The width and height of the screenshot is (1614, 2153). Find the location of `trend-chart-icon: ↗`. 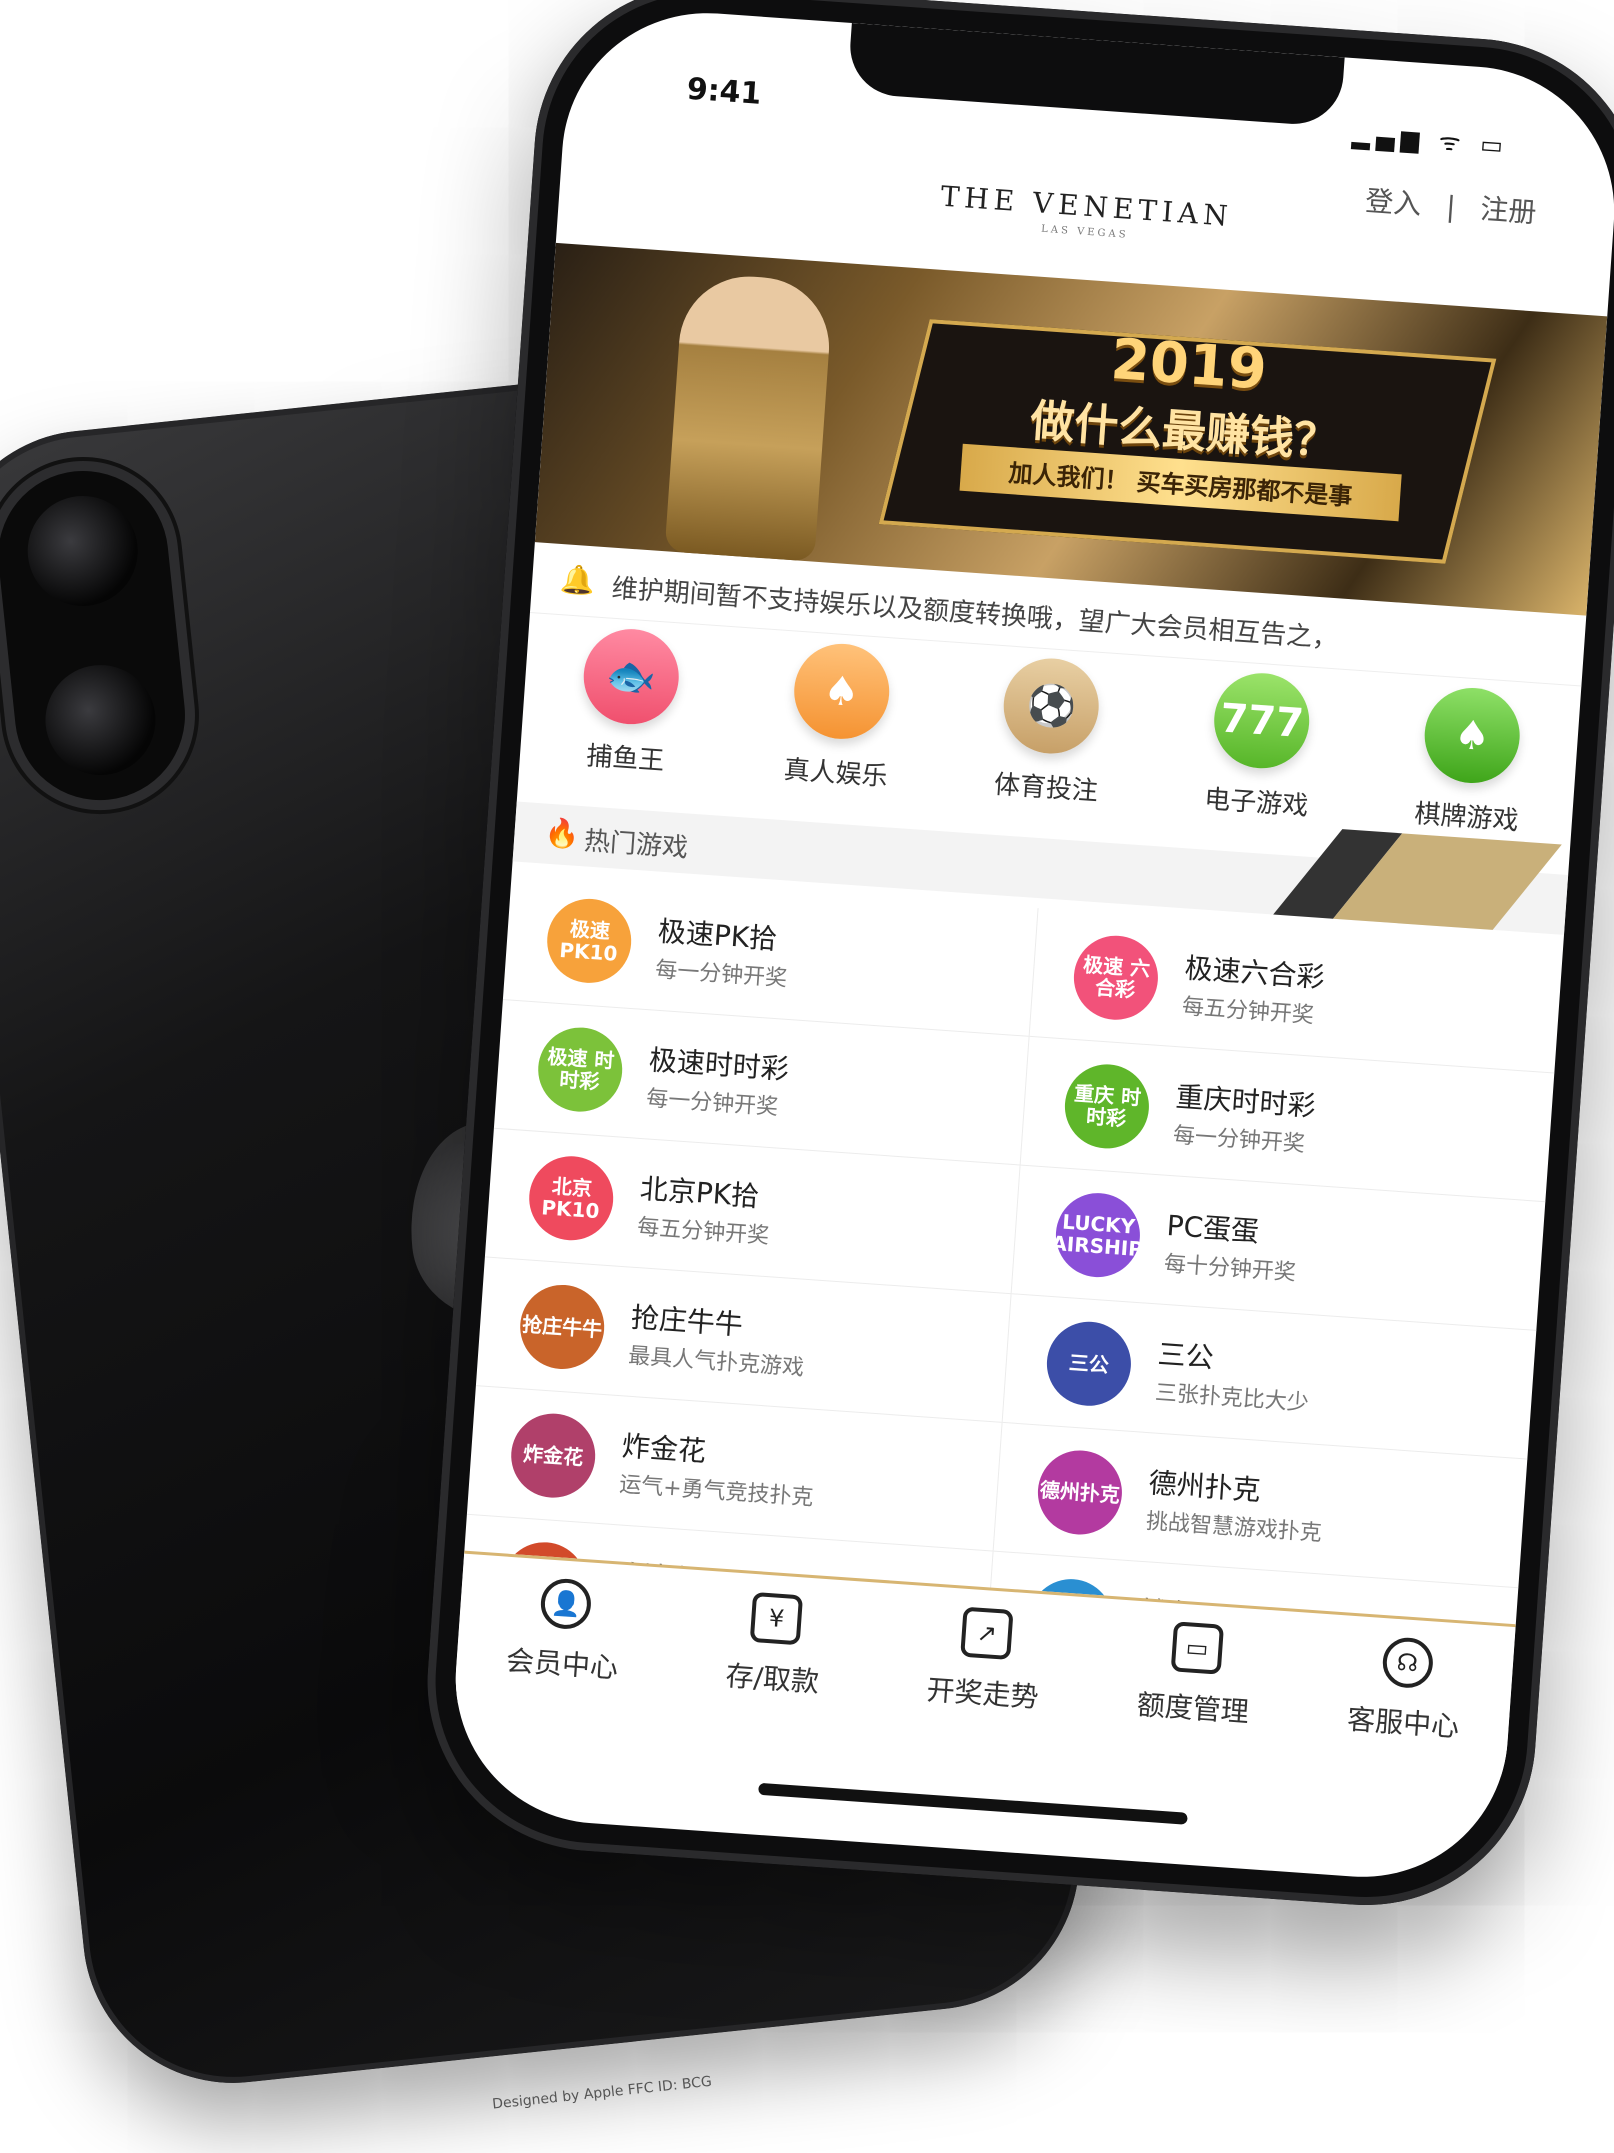

trend-chart-icon: ↗ is located at coordinates (987, 1633).